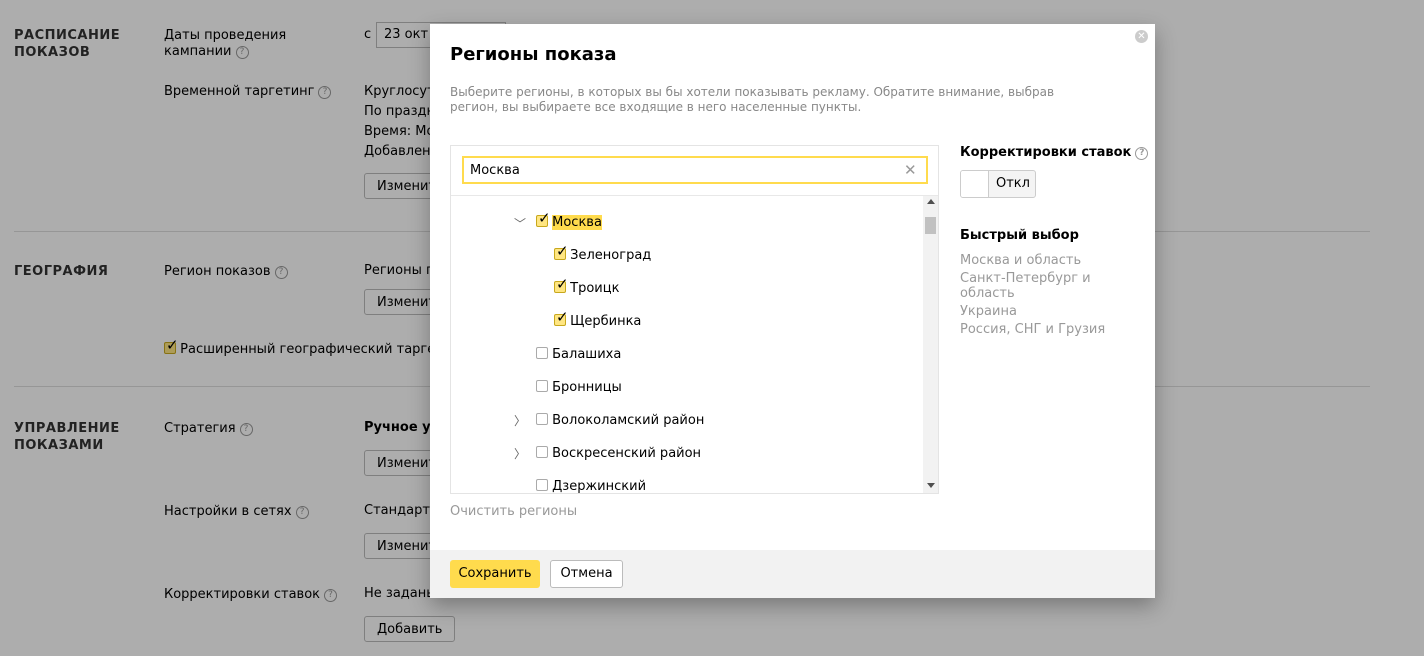 The width and height of the screenshot is (1424, 656). Describe the element at coordinates (587, 387) in the screenshot. I see `tree-item-label: Бронницы` at that location.